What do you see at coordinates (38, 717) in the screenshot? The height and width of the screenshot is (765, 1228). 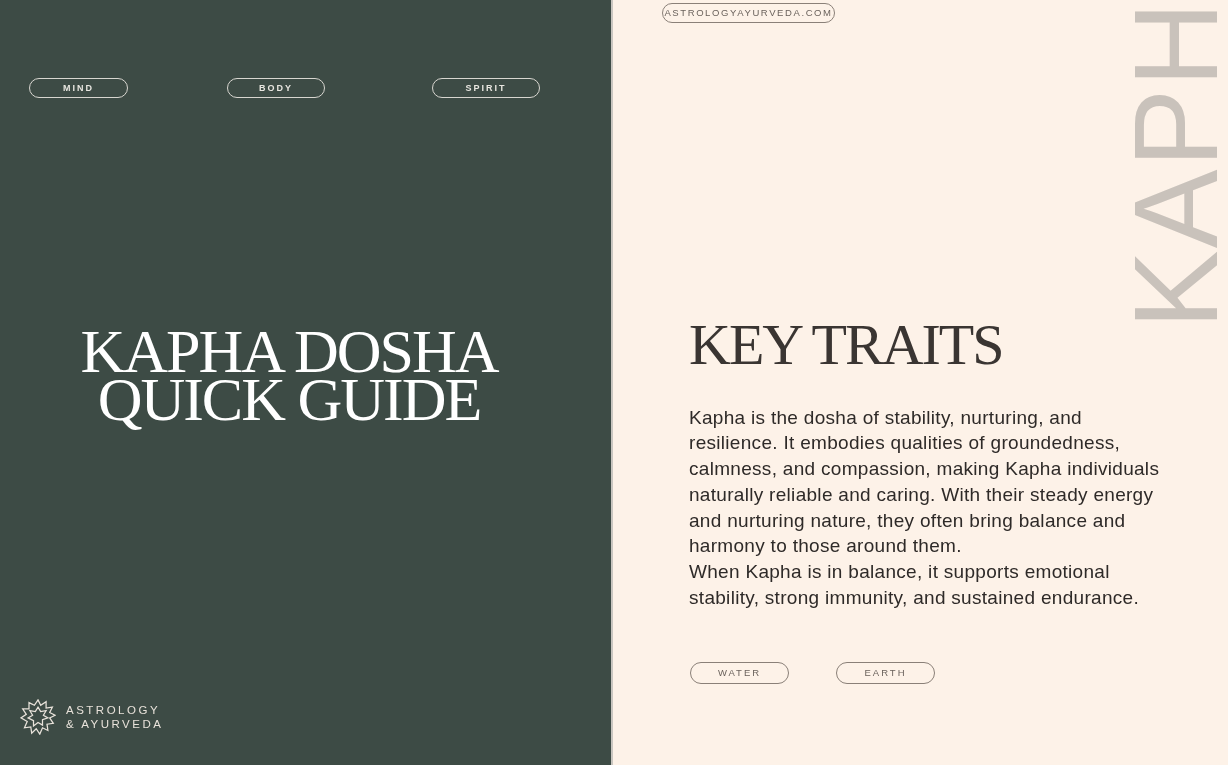 I see `sun-logo-icon` at bounding box center [38, 717].